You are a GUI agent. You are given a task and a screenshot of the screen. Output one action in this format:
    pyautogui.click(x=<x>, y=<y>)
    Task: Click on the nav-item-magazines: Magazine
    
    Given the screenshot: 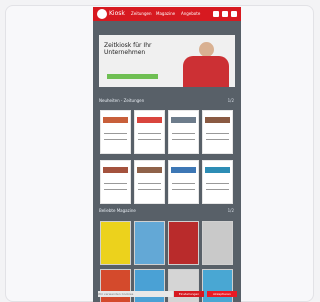 What is the action you would take?
    pyautogui.click(x=165, y=14)
    